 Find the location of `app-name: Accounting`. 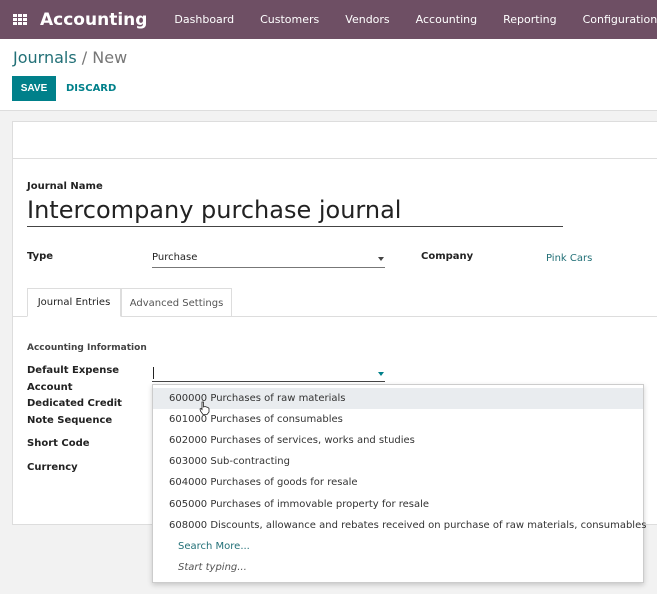

app-name: Accounting is located at coordinates (93, 20).